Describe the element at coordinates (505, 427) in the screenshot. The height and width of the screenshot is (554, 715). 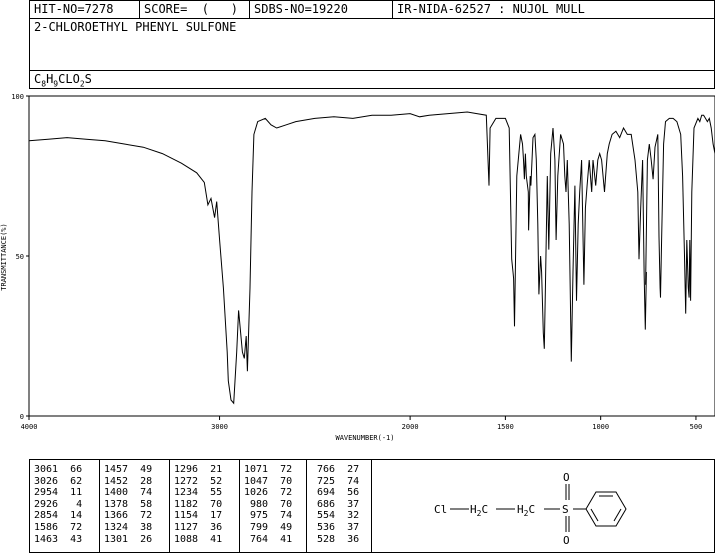
I see `x-tick-label: 1500` at that location.